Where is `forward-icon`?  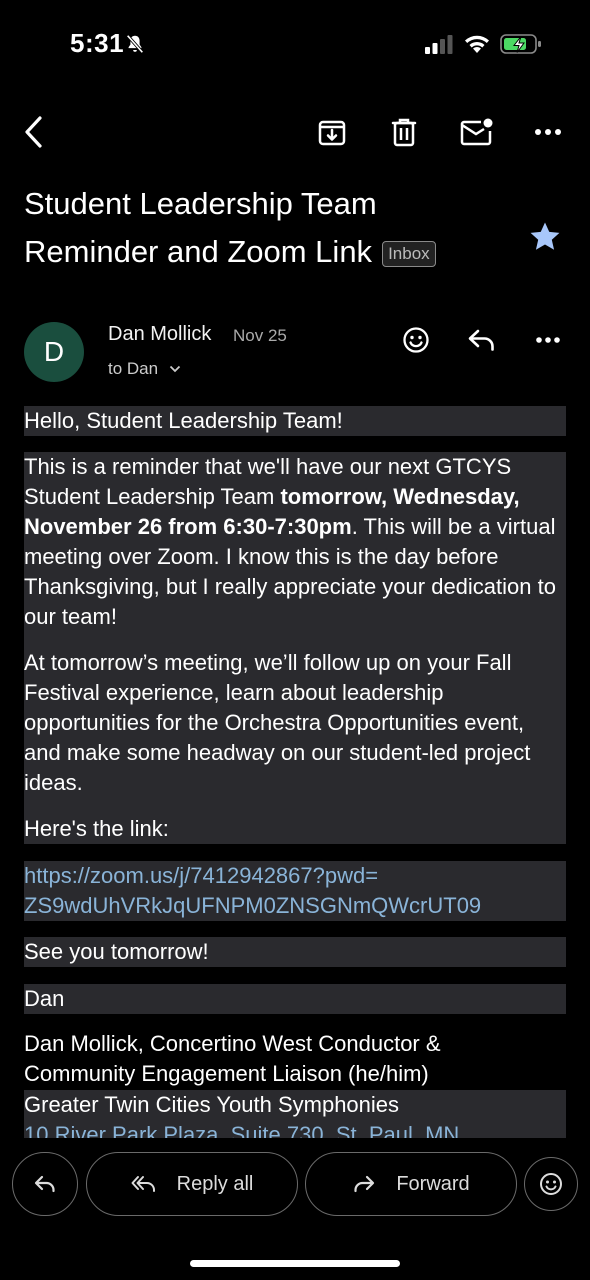 forward-icon is located at coordinates (364, 1184).